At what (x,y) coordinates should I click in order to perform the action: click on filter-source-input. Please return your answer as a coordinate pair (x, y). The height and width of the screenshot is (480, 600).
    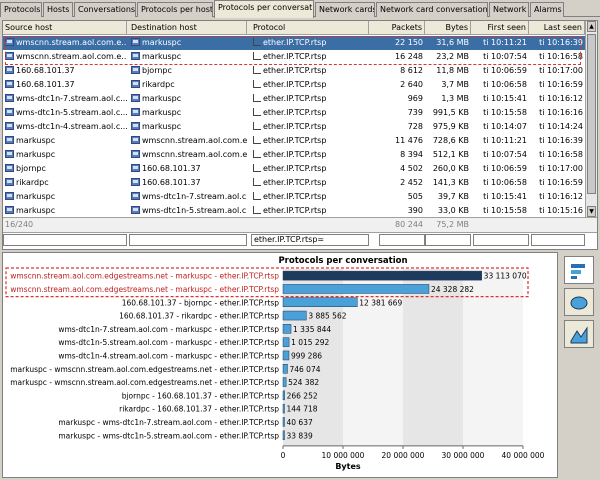
    Looking at the image, I should click on (65, 240).